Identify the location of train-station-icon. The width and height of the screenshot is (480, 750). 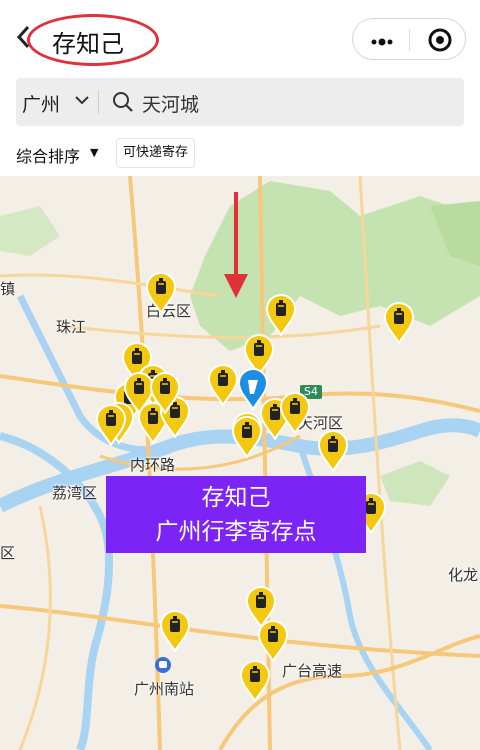
(163, 665).